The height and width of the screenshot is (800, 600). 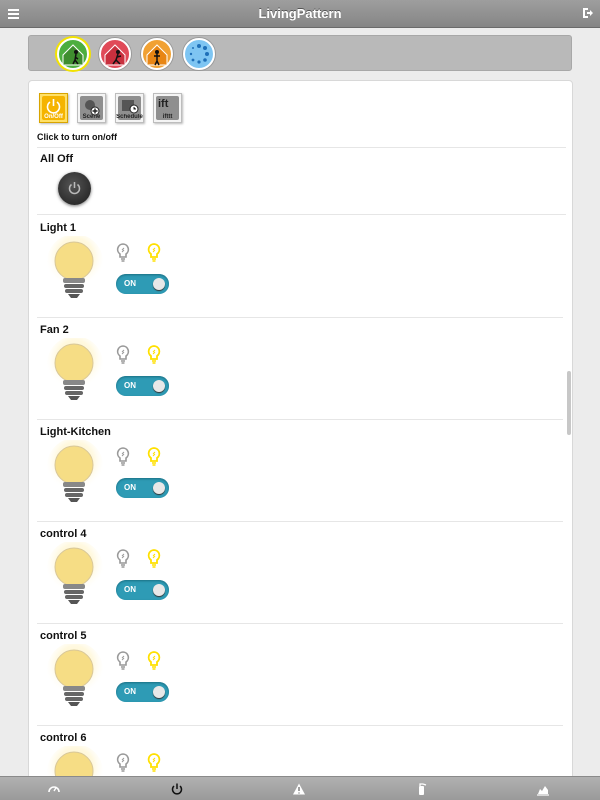 What do you see at coordinates (54, 330) in the screenshot?
I see `device-name: Fan 2` at bounding box center [54, 330].